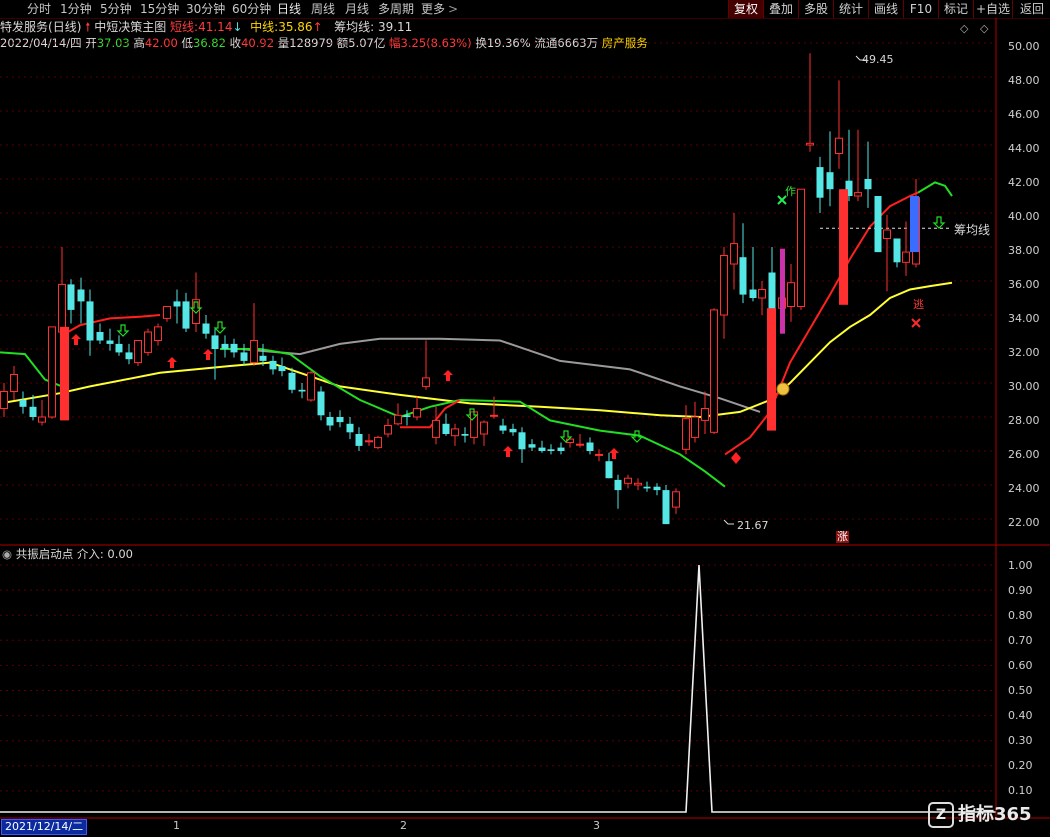  What do you see at coordinates (45, 554) in the screenshot?
I see `indicator-name: 共振启动点` at bounding box center [45, 554].